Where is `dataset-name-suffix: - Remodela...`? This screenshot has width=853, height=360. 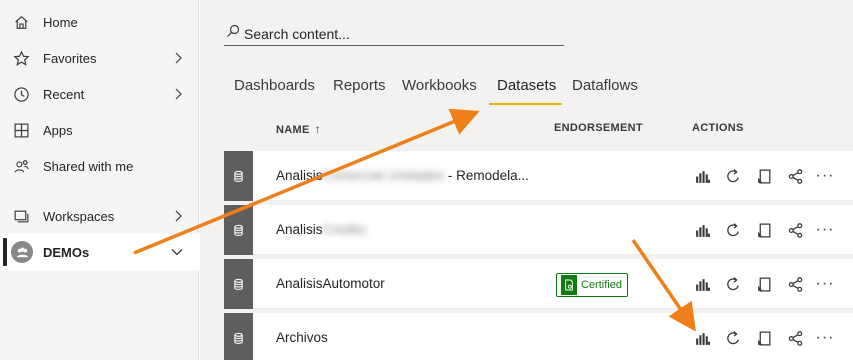 dataset-name-suffix: - Remodela... is located at coordinates (486, 175).